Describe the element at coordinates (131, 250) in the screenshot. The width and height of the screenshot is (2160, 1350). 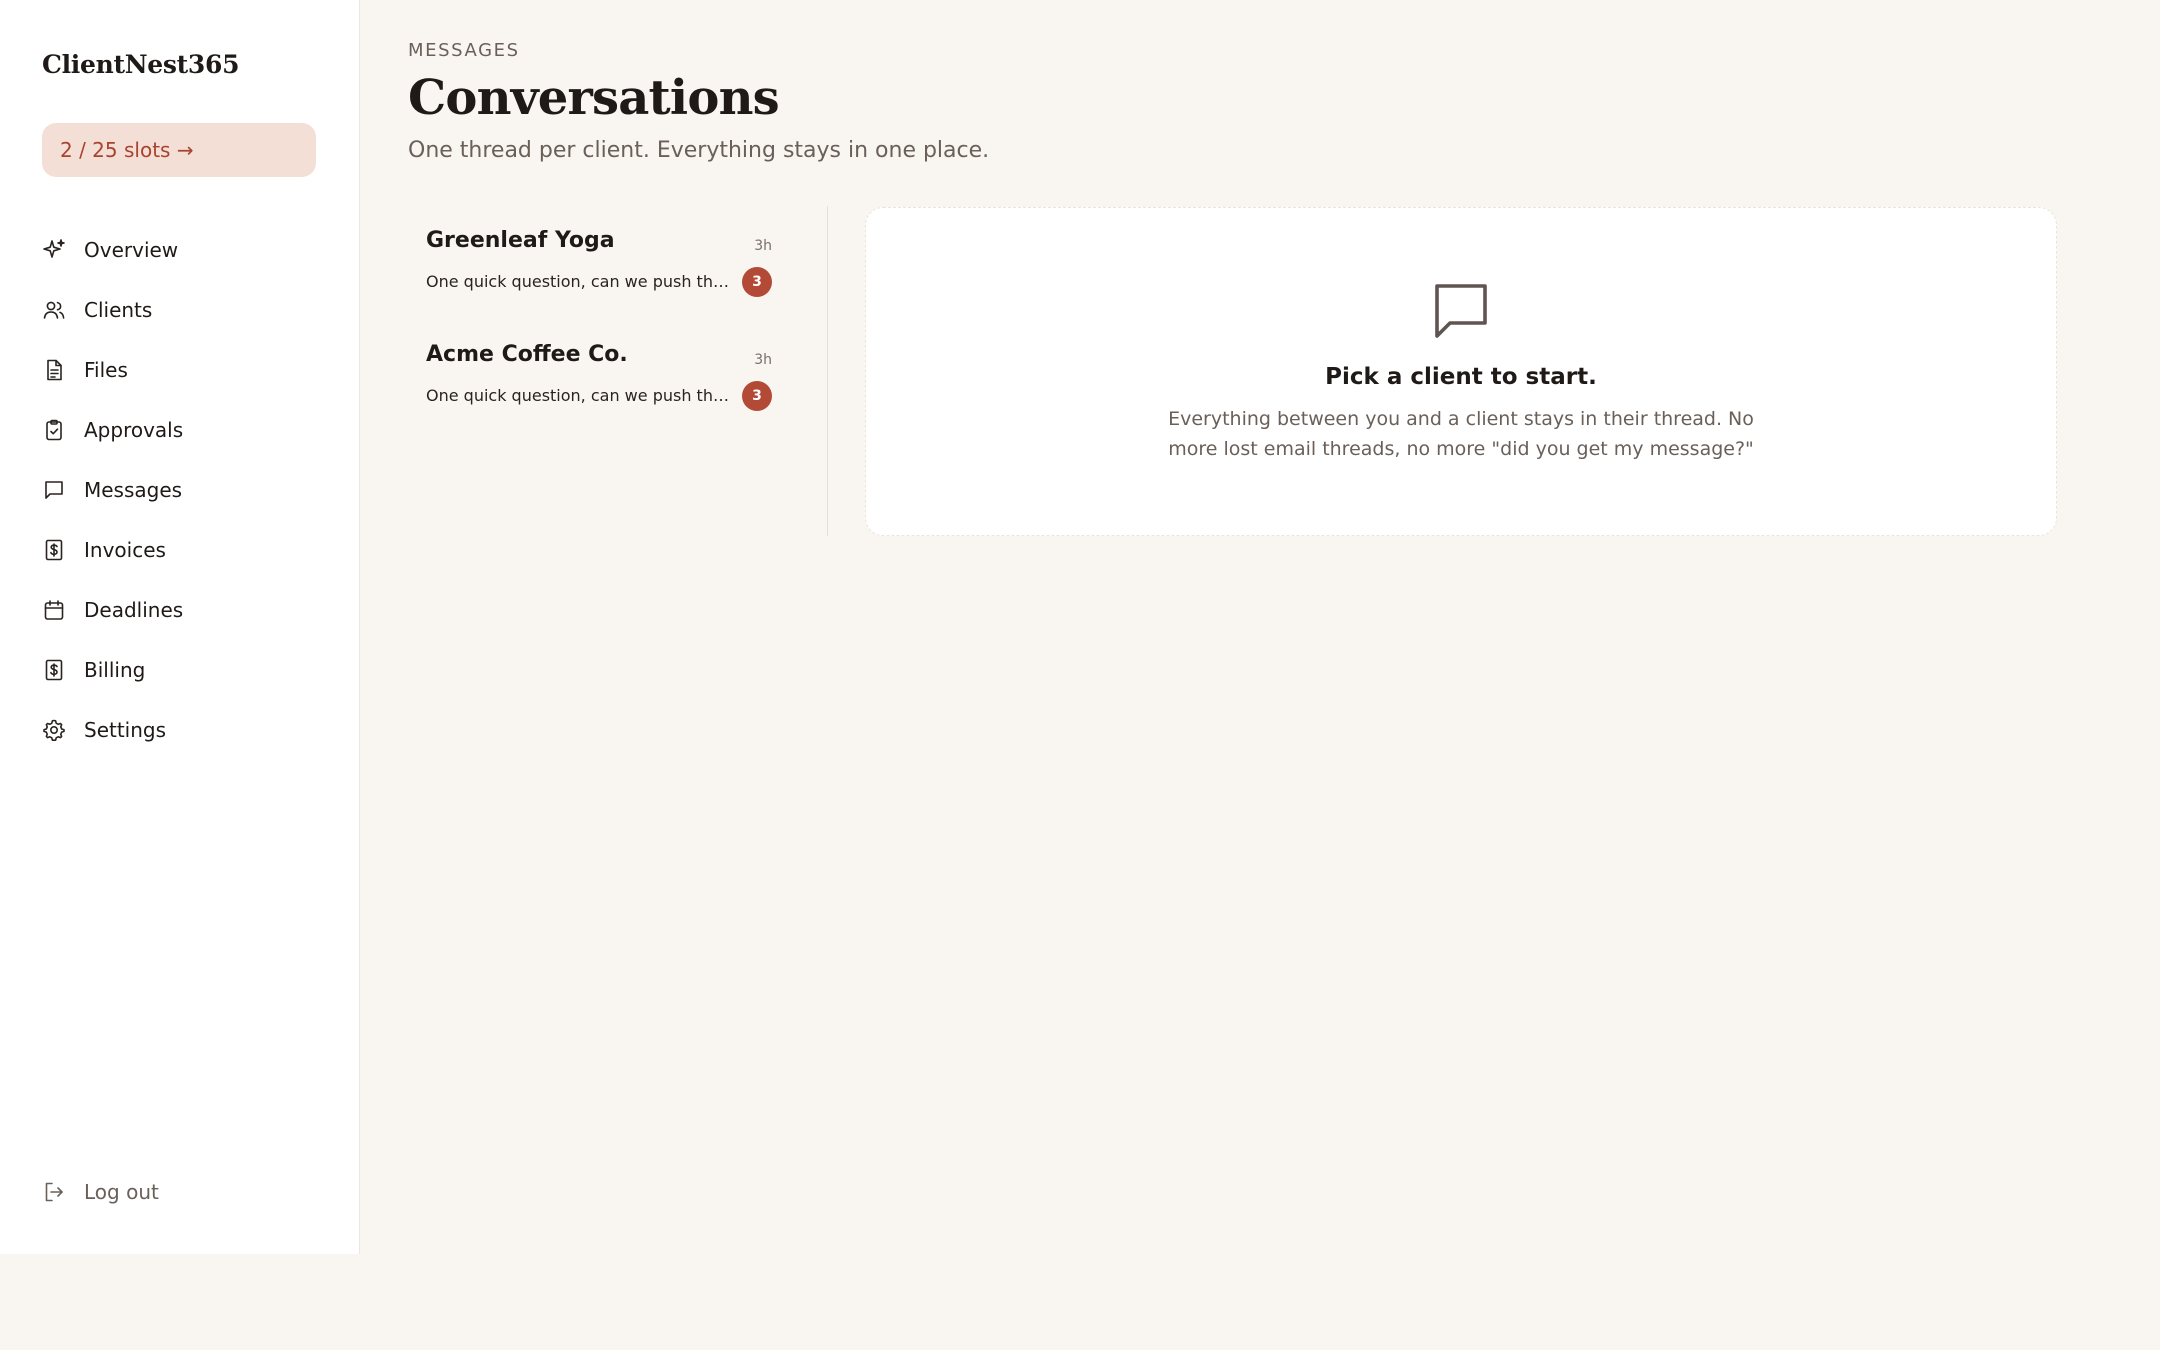
I see `sidebar-item-label: Overview` at that location.